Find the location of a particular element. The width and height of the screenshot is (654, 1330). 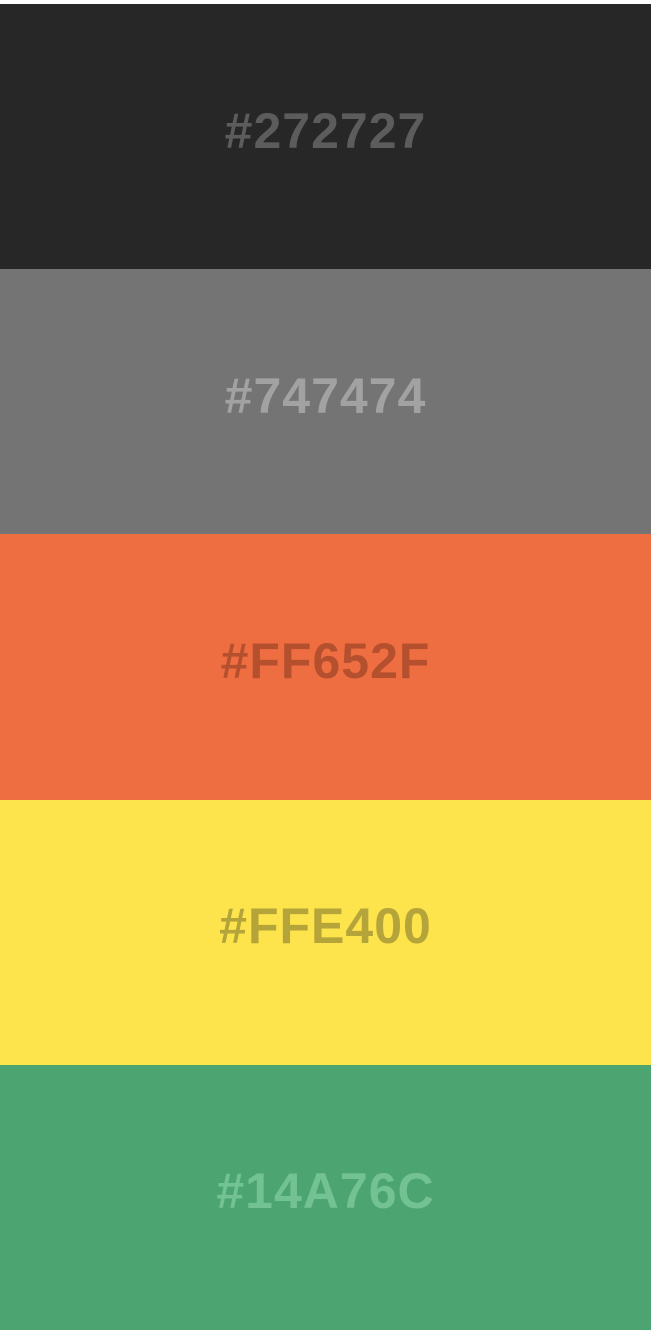

swatch-label: #FFE400 is located at coordinates (325, 926).